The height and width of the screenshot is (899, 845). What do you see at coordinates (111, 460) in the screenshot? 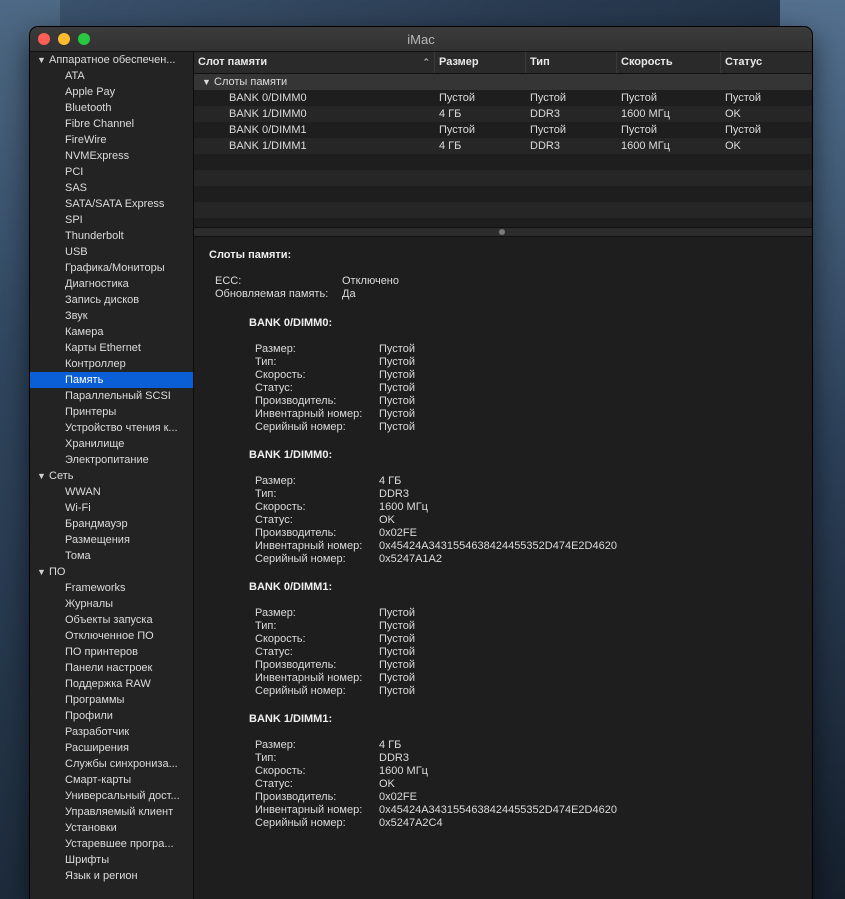
I see `sidebar-item: Электропитание` at bounding box center [111, 460].